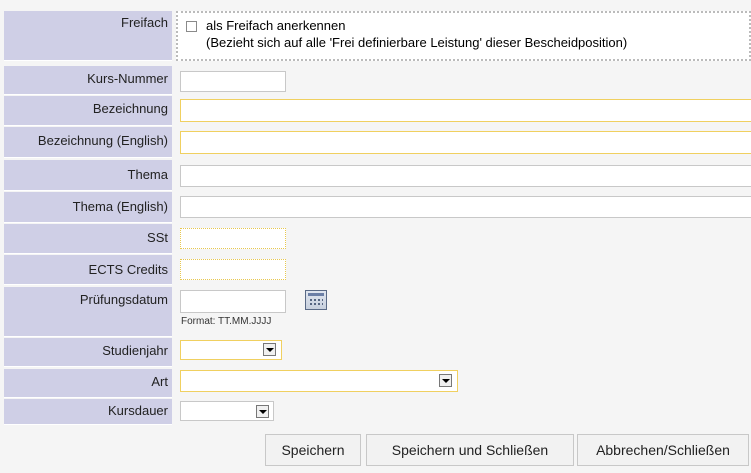 The image size is (751, 473). Describe the element at coordinates (88, 142) in the screenshot. I see `label-bezeichnung-english: Bezeichnung (English)` at that location.